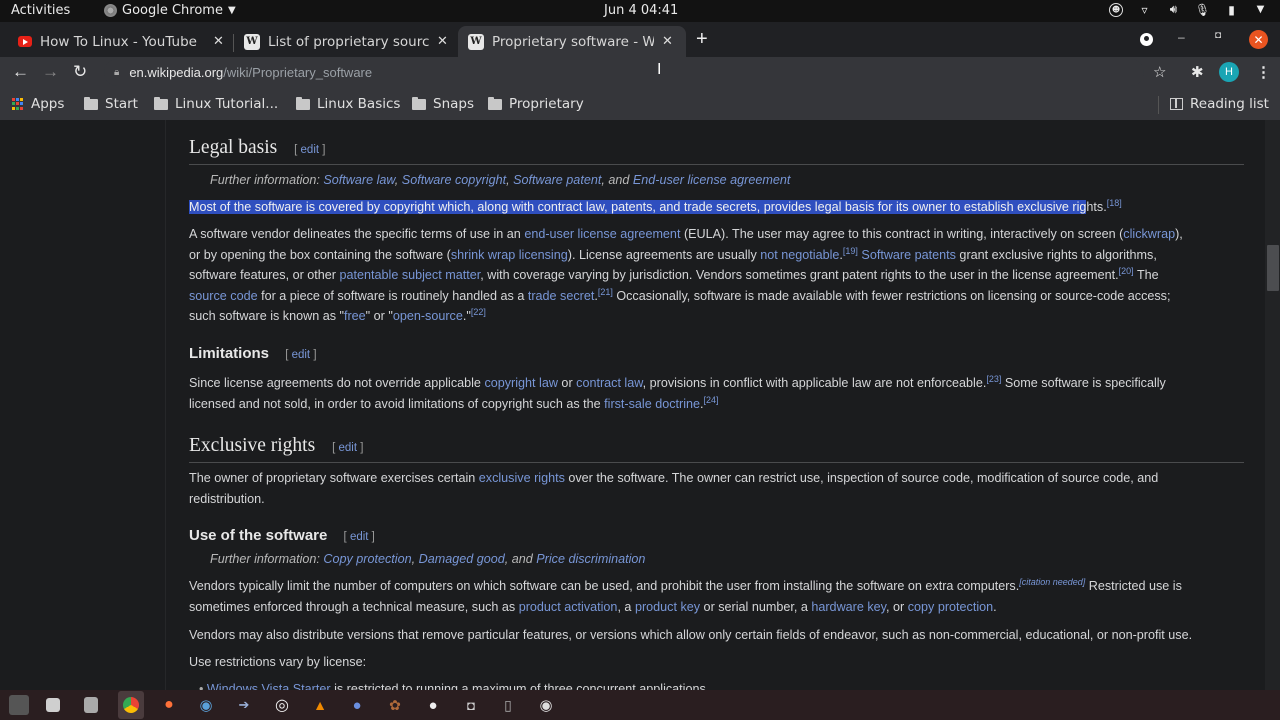 The image size is (1280, 720). I want to click on audio-mixer-icon: ➔, so click(244, 705).